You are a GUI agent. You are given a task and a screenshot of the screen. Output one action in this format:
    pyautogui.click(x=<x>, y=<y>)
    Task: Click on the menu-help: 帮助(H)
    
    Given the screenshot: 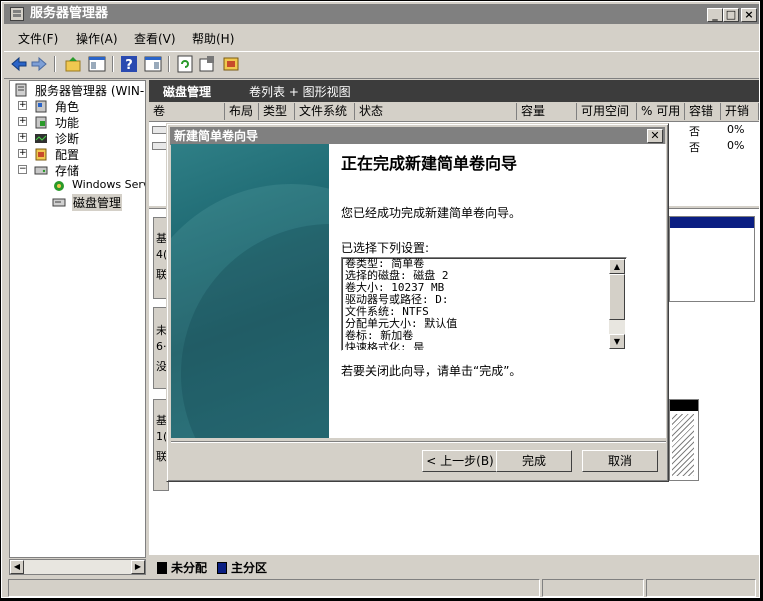 What is the action you would take?
    pyautogui.click(x=213, y=38)
    